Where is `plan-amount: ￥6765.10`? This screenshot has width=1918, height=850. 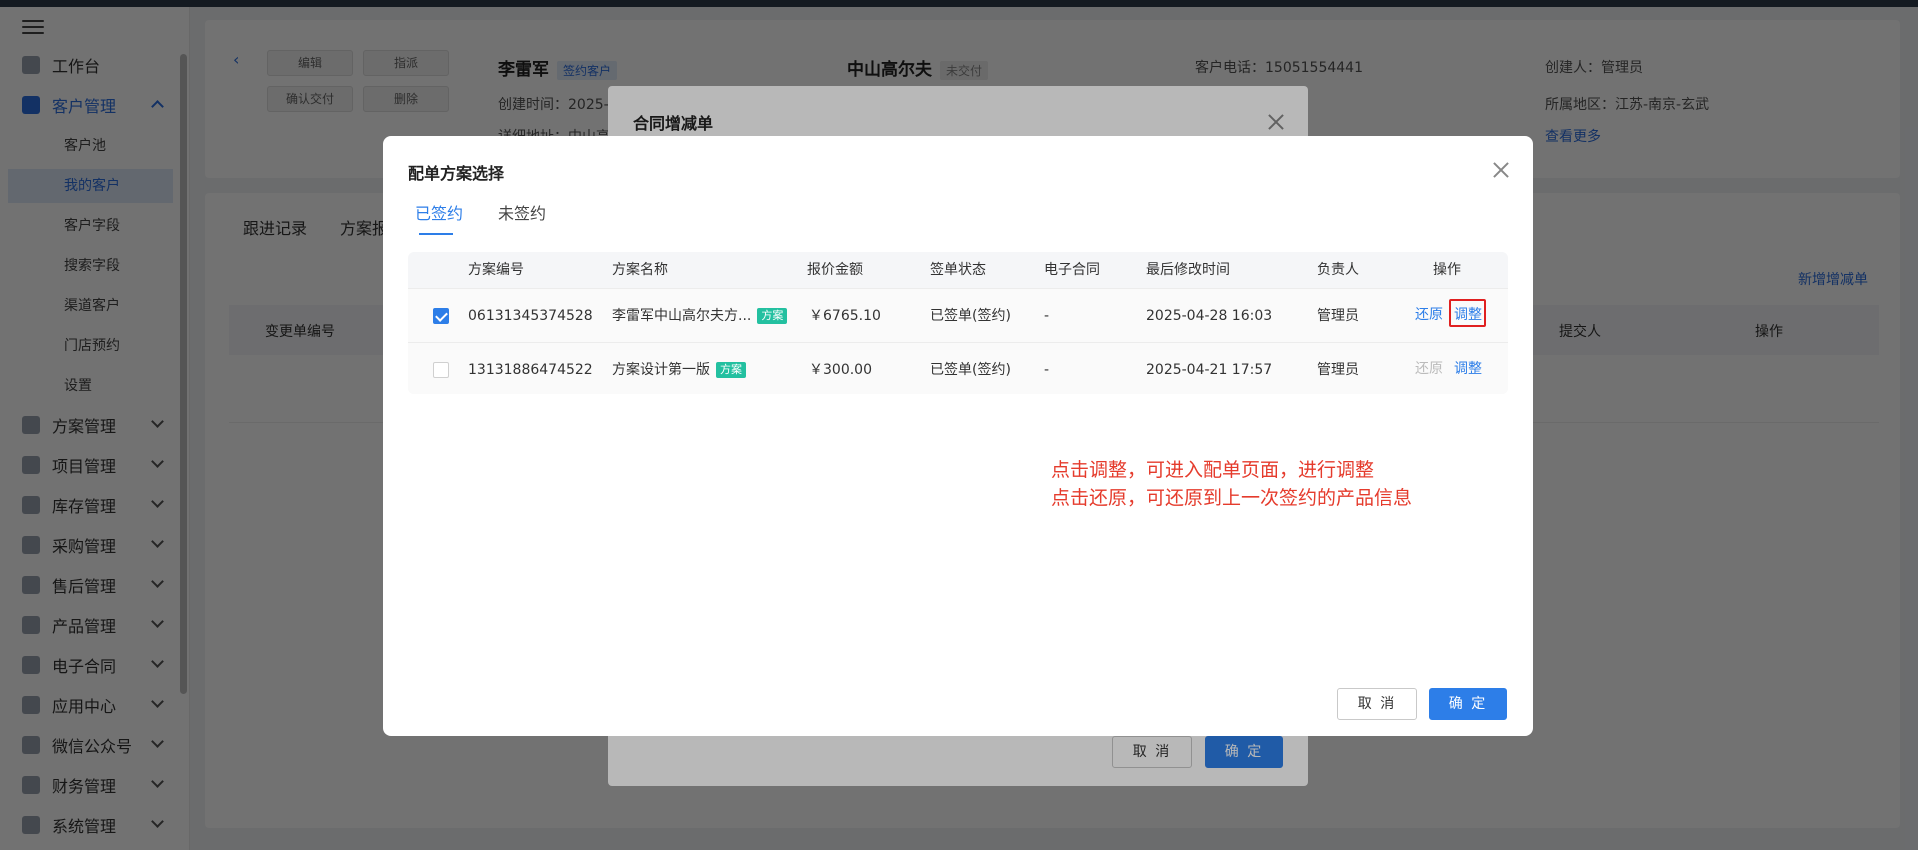
plan-amount: ￥6765.10 is located at coordinates (845, 316).